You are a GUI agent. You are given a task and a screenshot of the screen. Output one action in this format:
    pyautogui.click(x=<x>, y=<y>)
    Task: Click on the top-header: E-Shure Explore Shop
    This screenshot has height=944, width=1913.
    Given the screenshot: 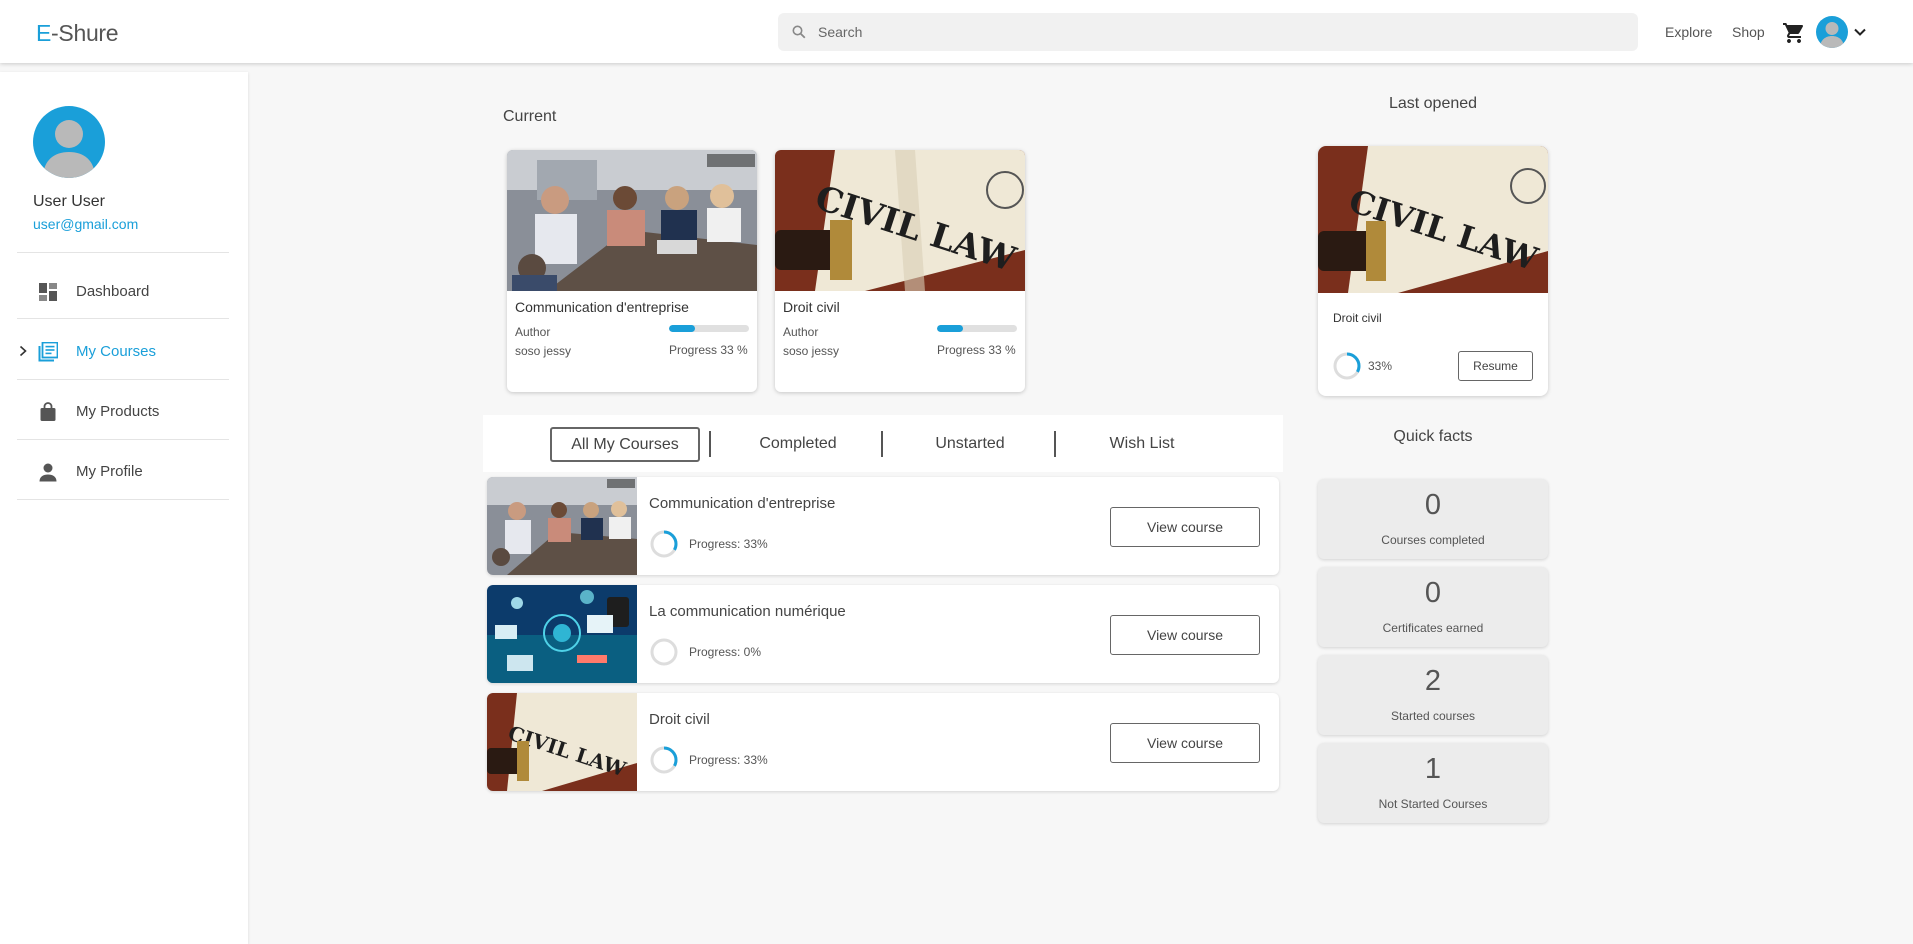 What is the action you would take?
    pyautogui.click(x=956, y=31)
    